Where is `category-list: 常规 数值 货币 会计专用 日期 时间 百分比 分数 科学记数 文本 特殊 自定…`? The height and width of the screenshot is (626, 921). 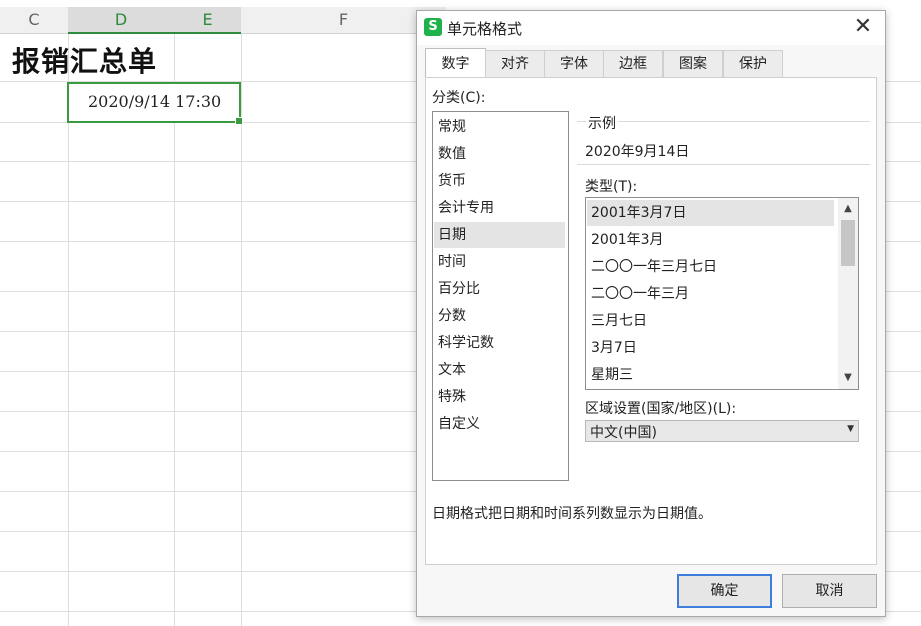 category-list: 常规 数值 货币 会计专用 日期 时间 百分比 分数 科学记数 文本 特殊 自定… is located at coordinates (500, 296).